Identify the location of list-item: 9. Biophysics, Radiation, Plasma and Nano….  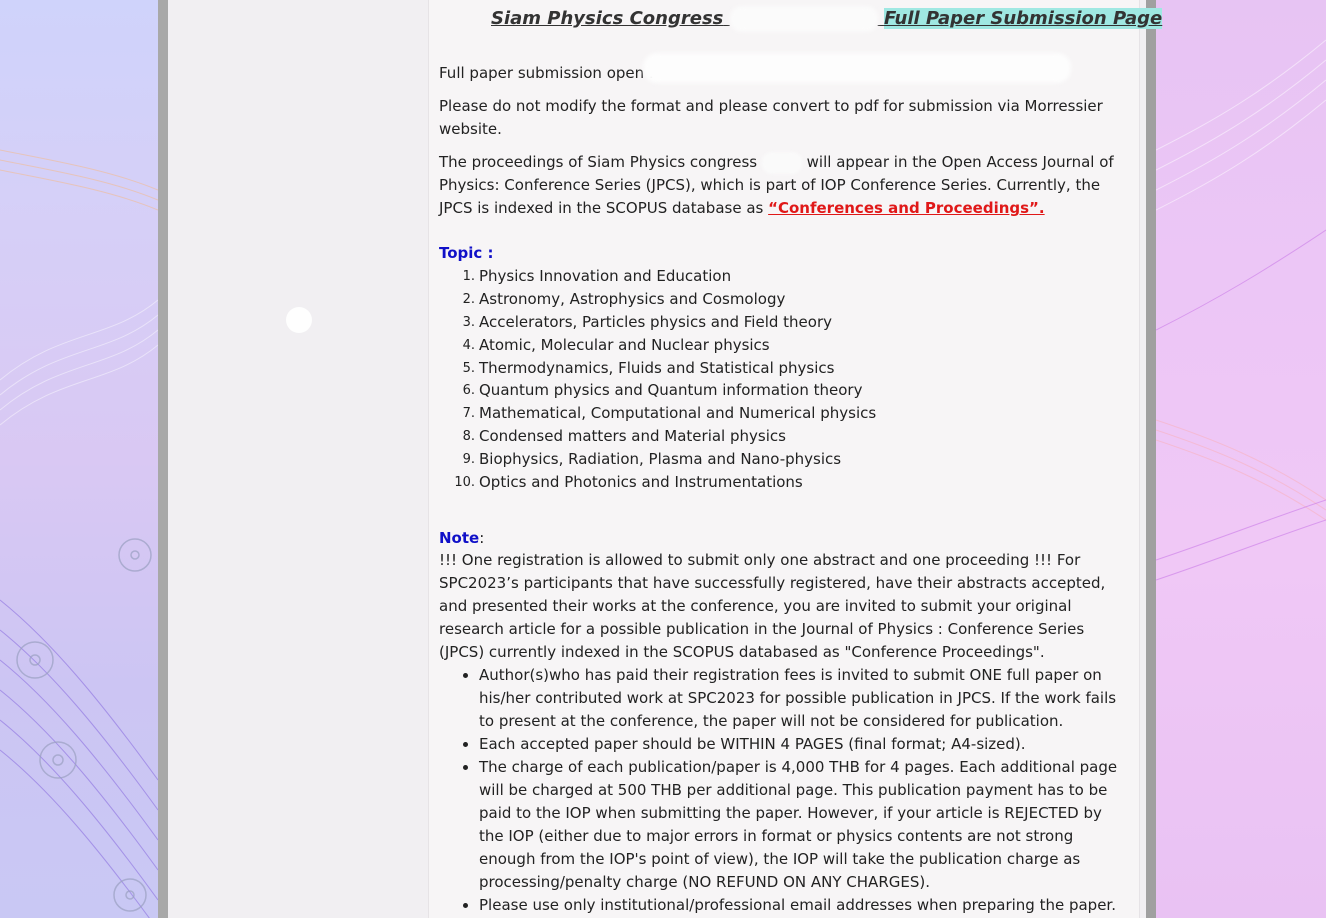
(652, 459).